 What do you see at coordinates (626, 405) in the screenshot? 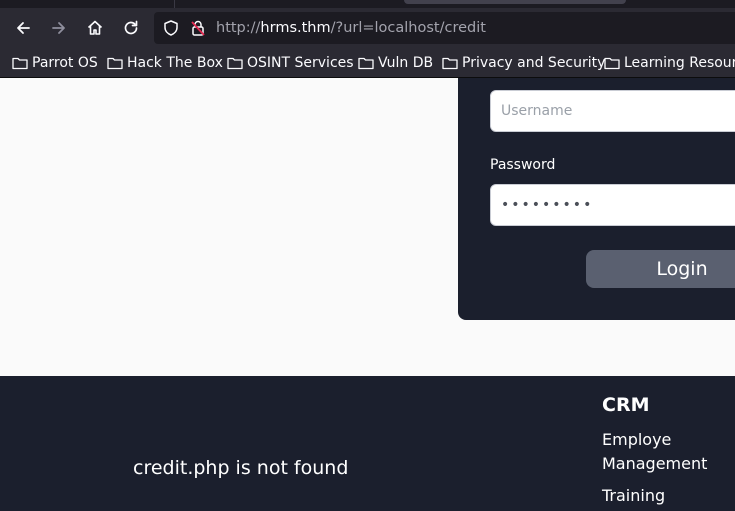
I see `footer-heading-crm: CRM` at bounding box center [626, 405].